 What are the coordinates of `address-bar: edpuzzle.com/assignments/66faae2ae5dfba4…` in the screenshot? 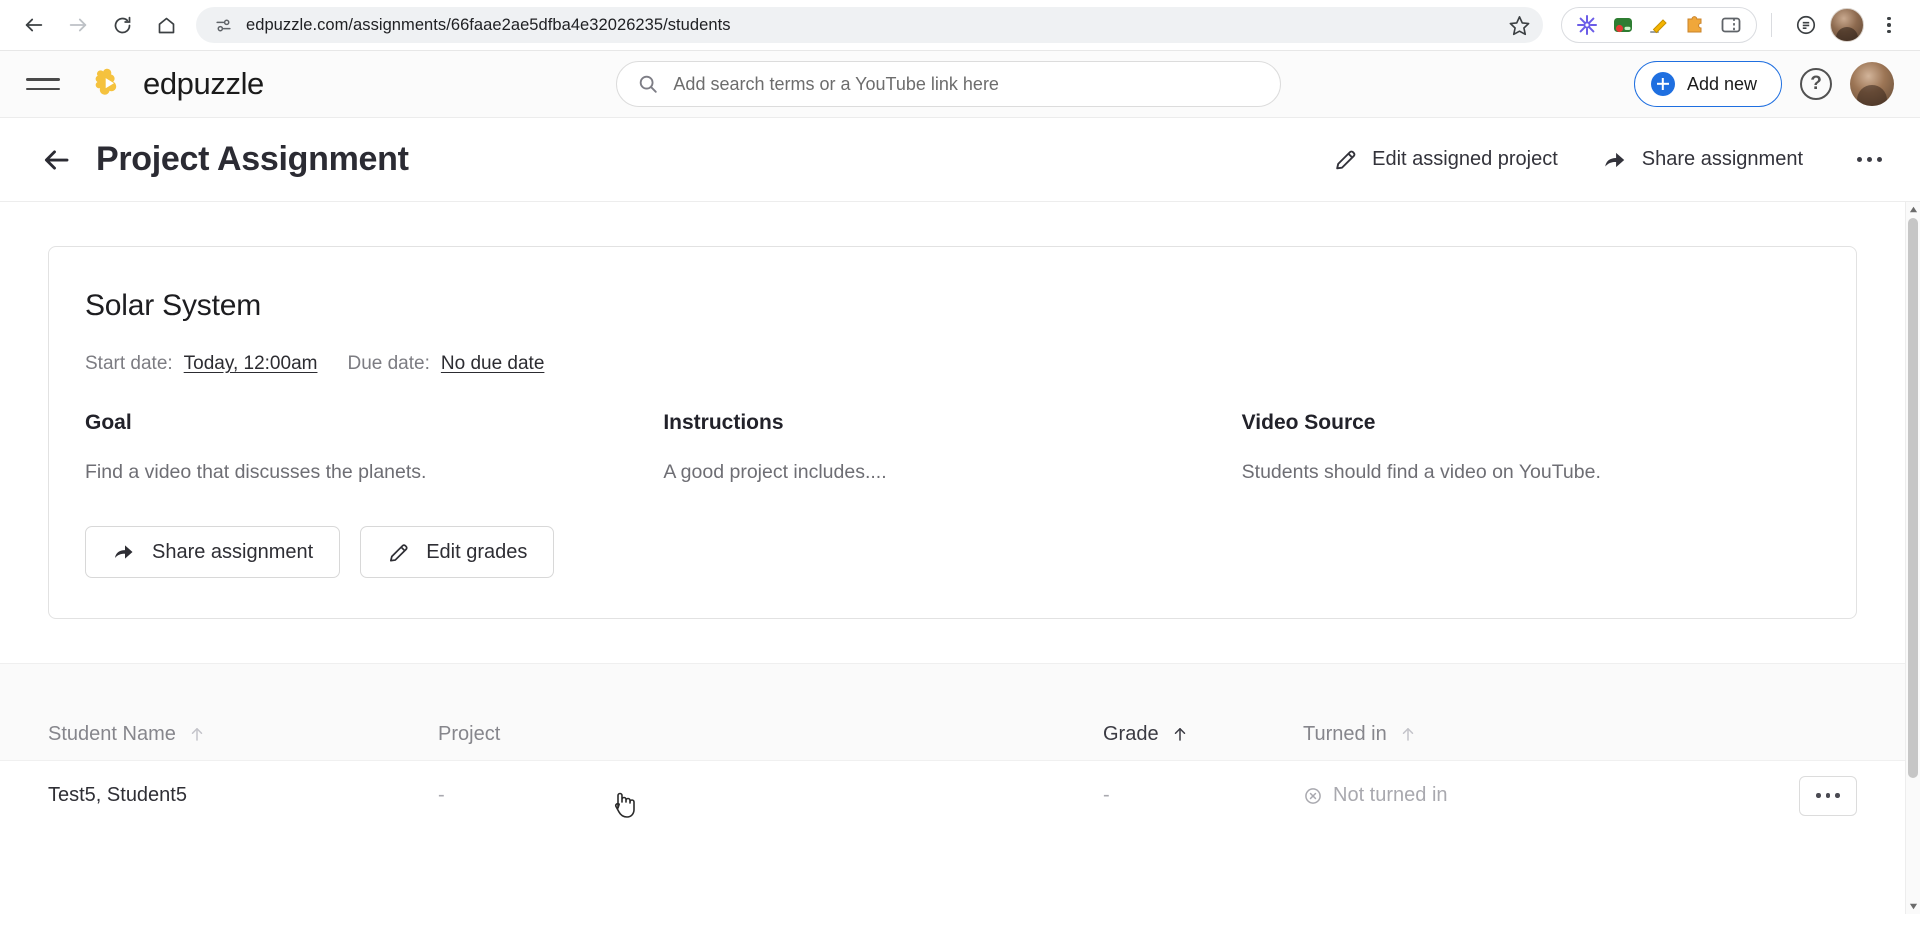 It's located at (869, 25).